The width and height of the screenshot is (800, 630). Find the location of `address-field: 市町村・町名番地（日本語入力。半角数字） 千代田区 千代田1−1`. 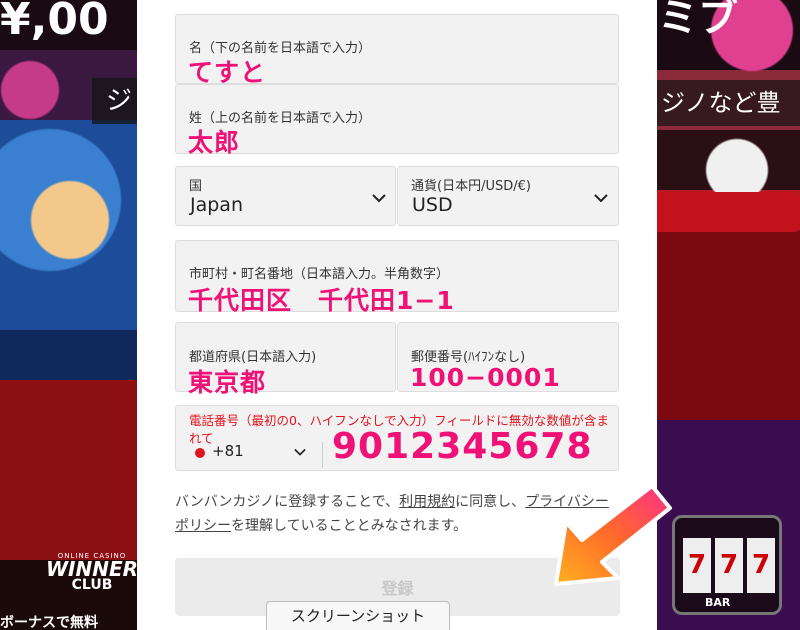

address-field: 市町村・町名番地（日本語入力。半角数字） 千代田区 千代田1−1 is located at coordinates (397, 277).